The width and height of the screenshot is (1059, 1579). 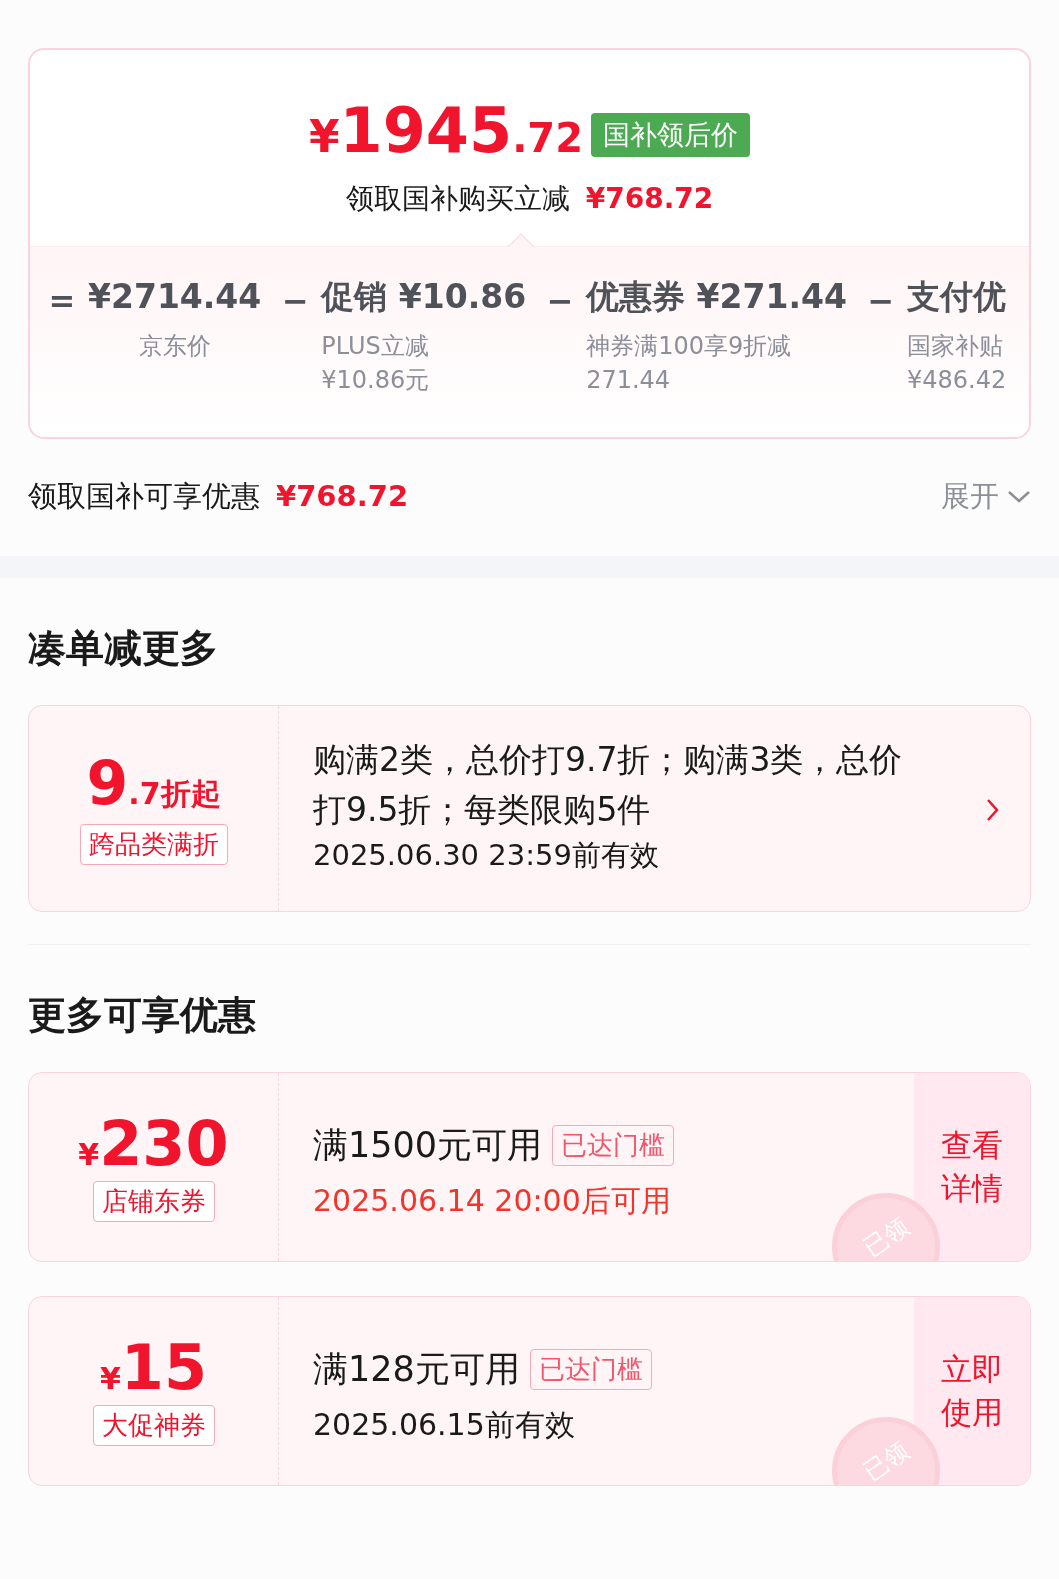 I want to click on breakdown-note: 神券满100享9折减 271.44, so click(x=689, y=363).